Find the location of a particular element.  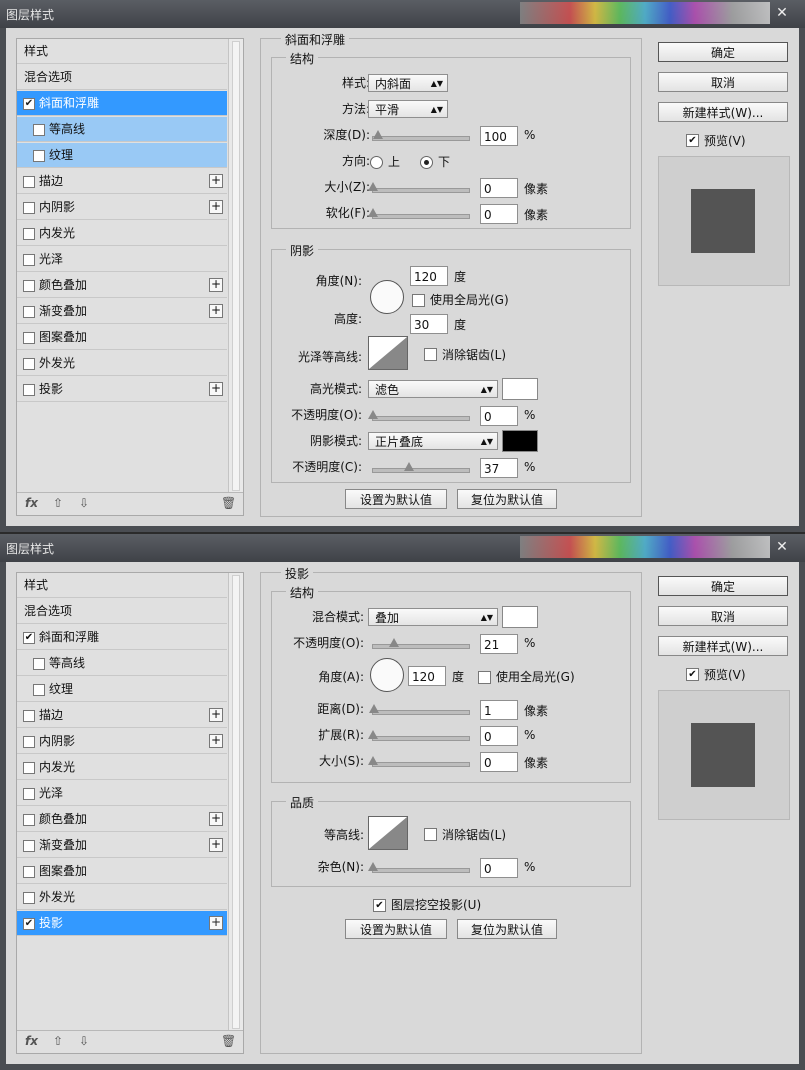

soften-input: 0 is located at coordinates (499, 214).